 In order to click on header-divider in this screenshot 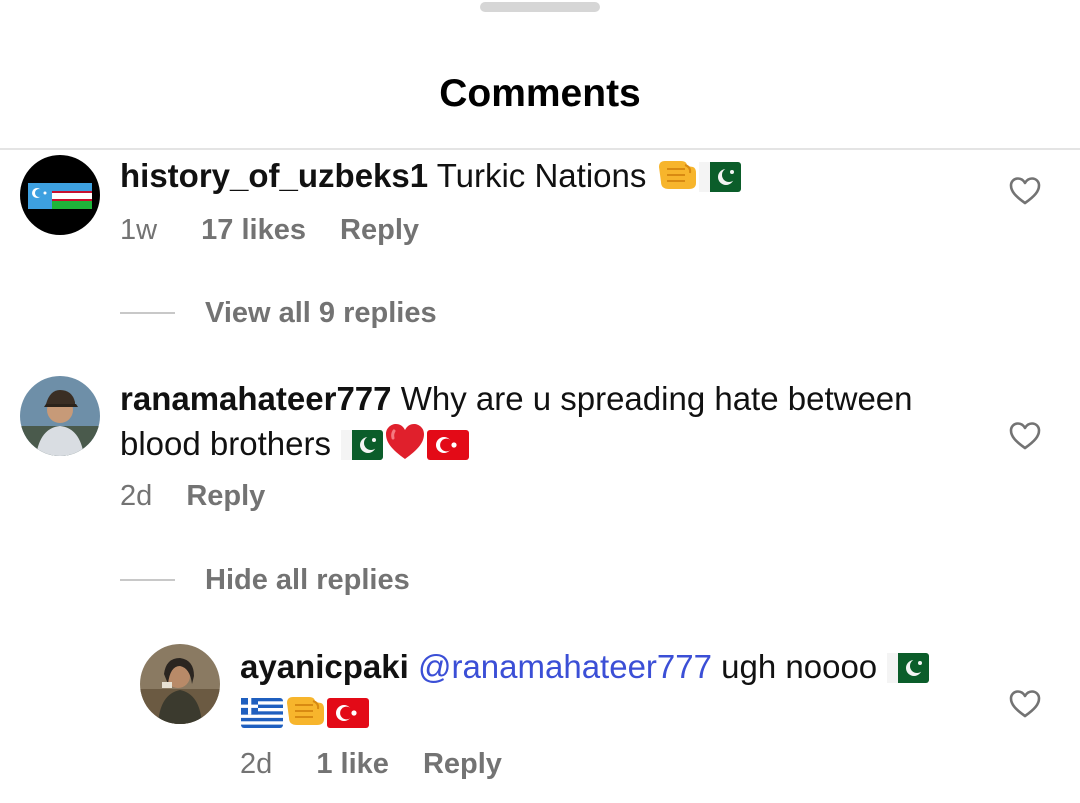, I will do `click(540, 149)`.